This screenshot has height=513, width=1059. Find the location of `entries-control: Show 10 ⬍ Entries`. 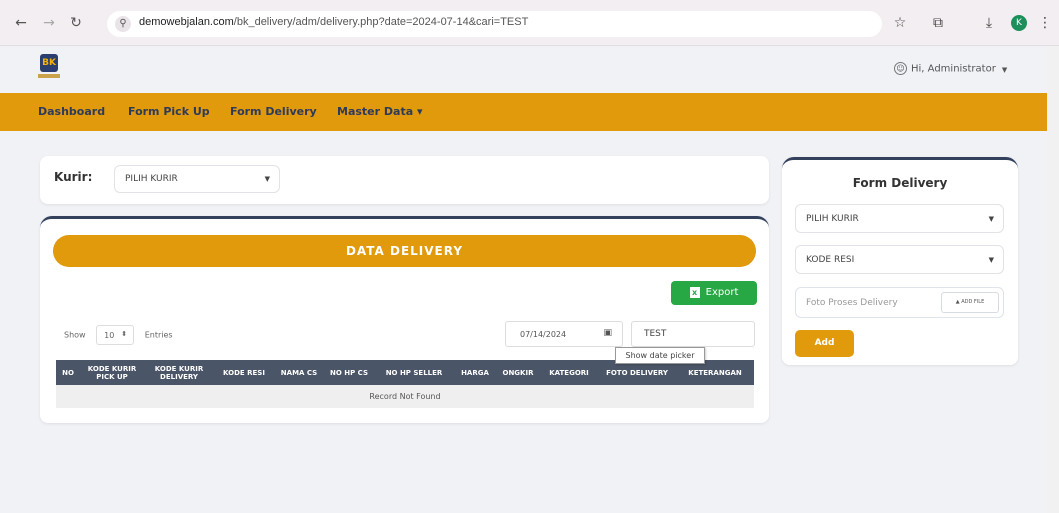

entries-control: Show 10 ⬍ Entries is located at coordinates (118, 335).